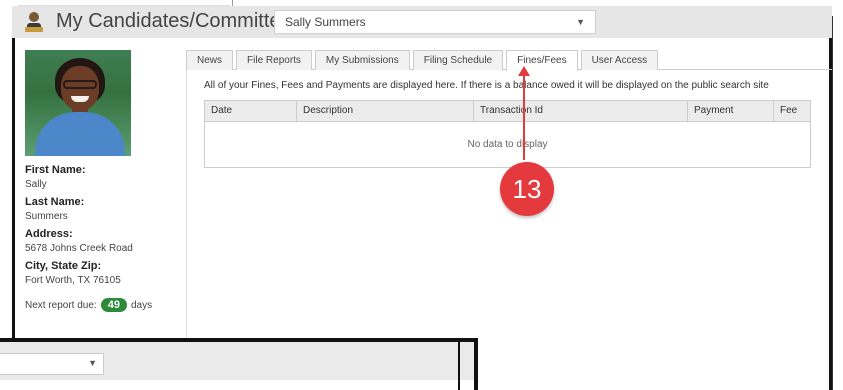  I want to click on tab-filing-schedule: Filing Schedule, so click(458, 60).